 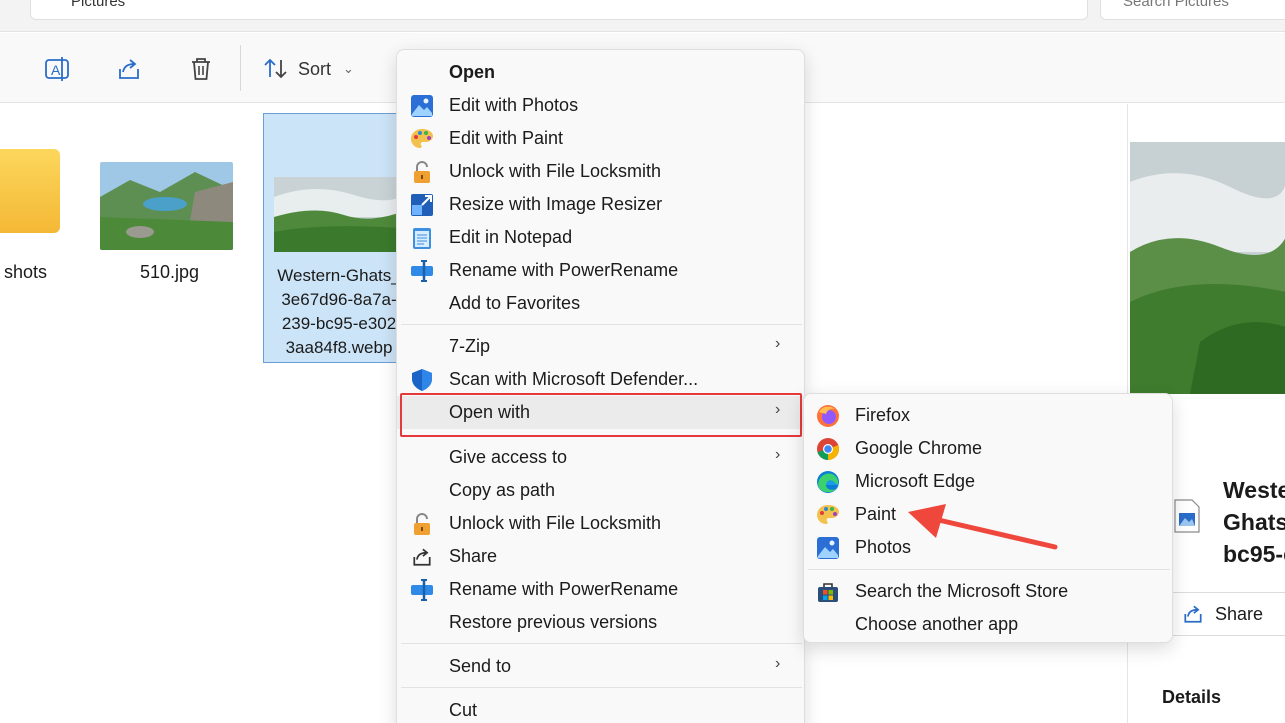 I want to click on menu-item-open: Open, so click(x=601, y=72).